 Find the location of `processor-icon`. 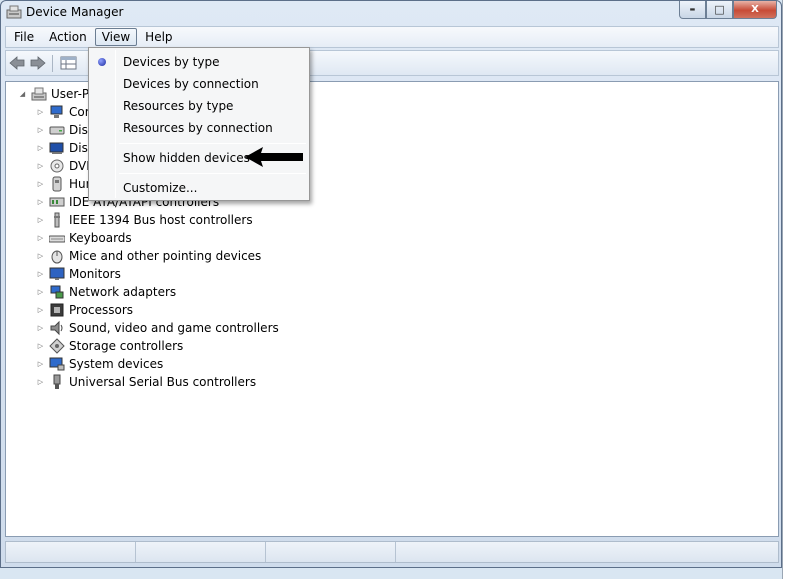

processor-icon is located at coordinates (57, 310).